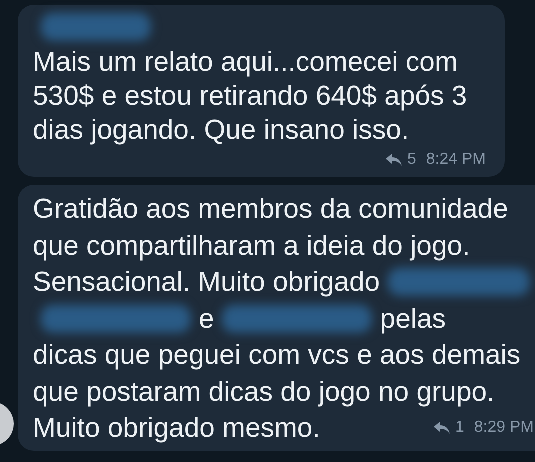 This screenshot has height=462, width=535. Describe the element at coordinates (277, 355) in the screenshot. I see `message-text: dicas que peguei com vcs e aos demais` at that location.